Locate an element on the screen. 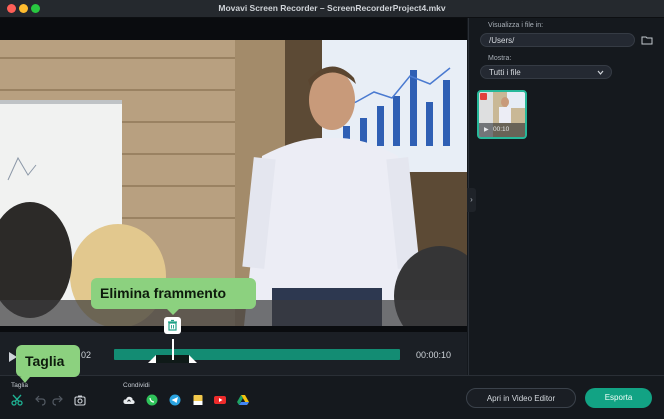 The image size is (664, 419). youtube-icon is located at coordinates (220, 400).